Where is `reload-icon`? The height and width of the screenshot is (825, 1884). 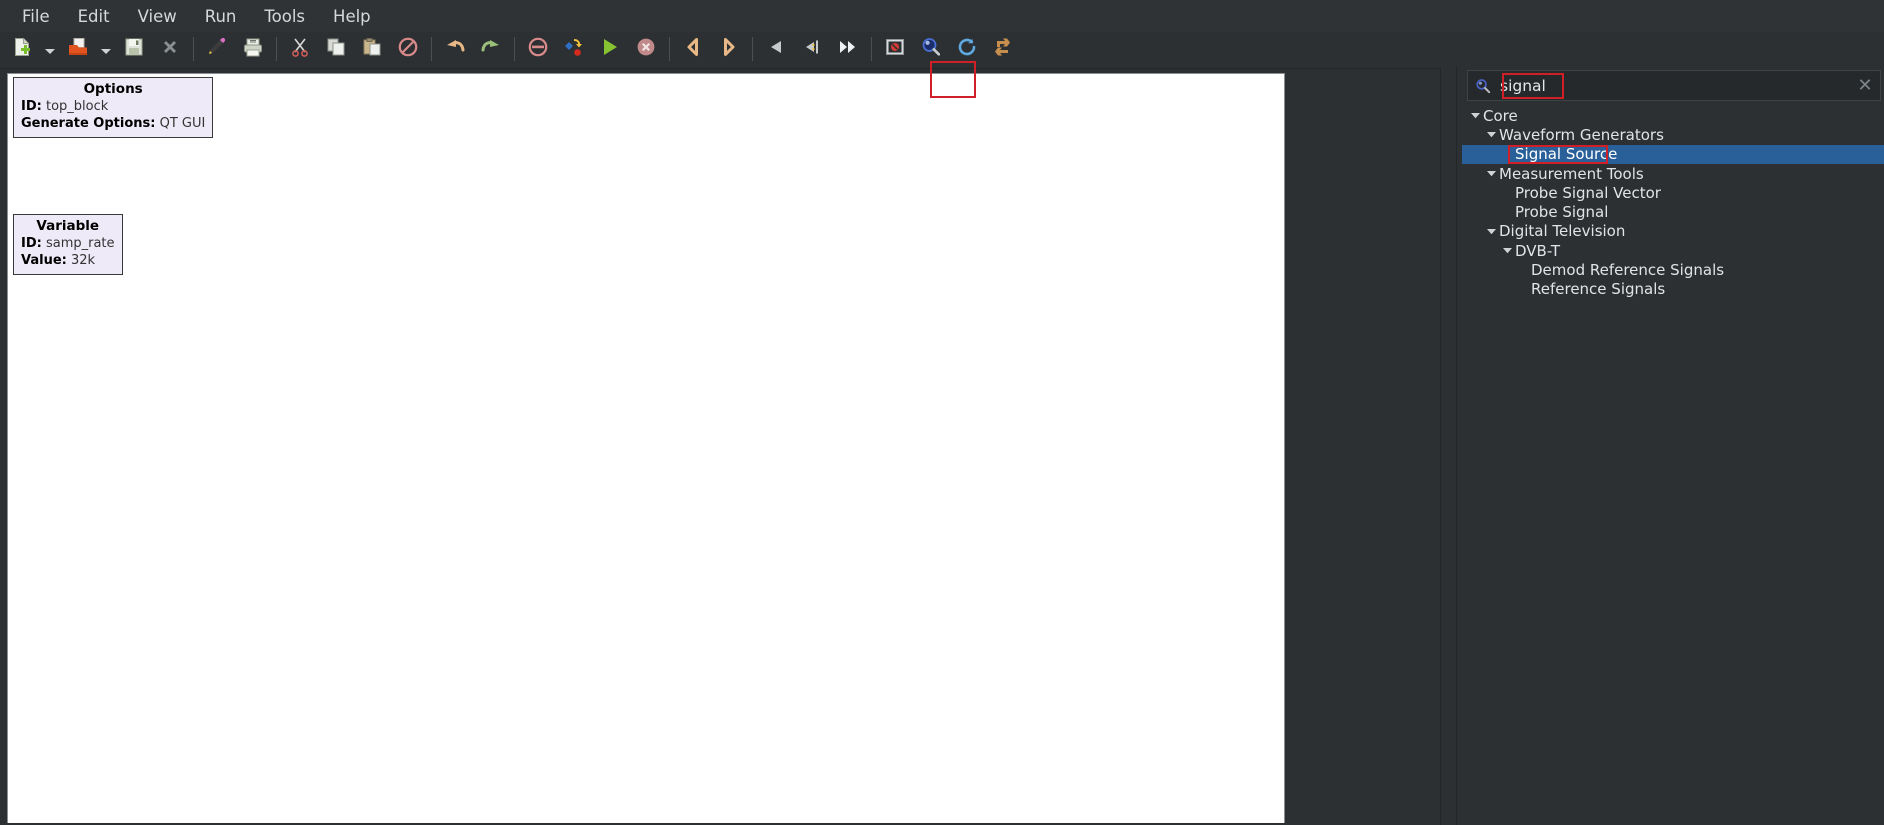 reload-icon is located at coordinates (967, 49).